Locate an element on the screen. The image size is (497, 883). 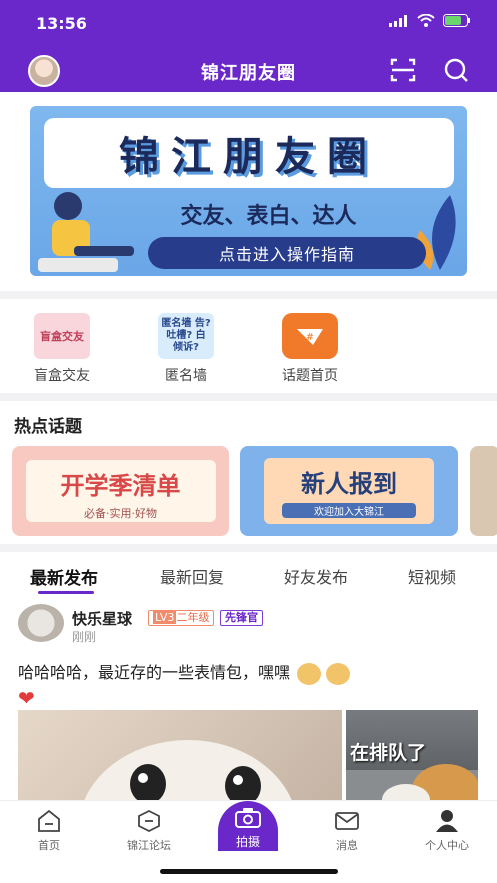
nav-camera: 拍摄 is located at coordinates (248, 826).